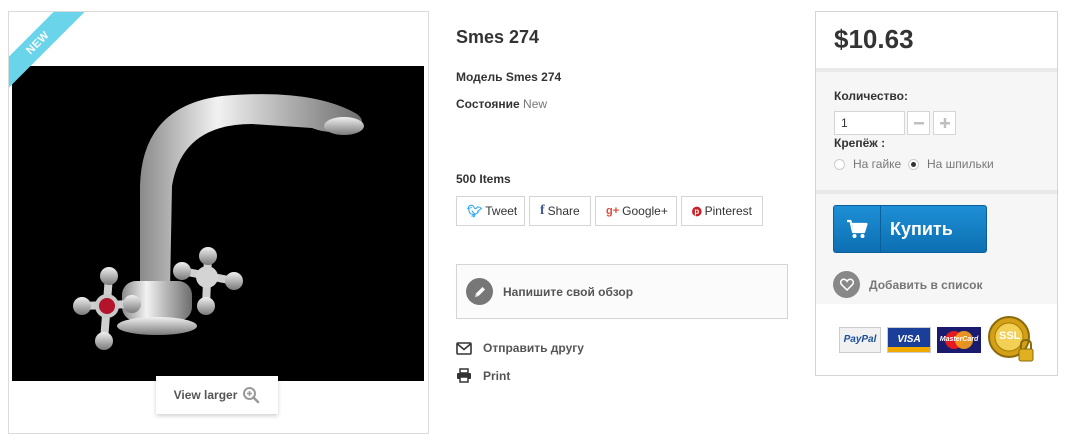  Describe the element at coordinates (483, 179) in the screenshot. I see `stock-quantity: 500 Items` at that location.